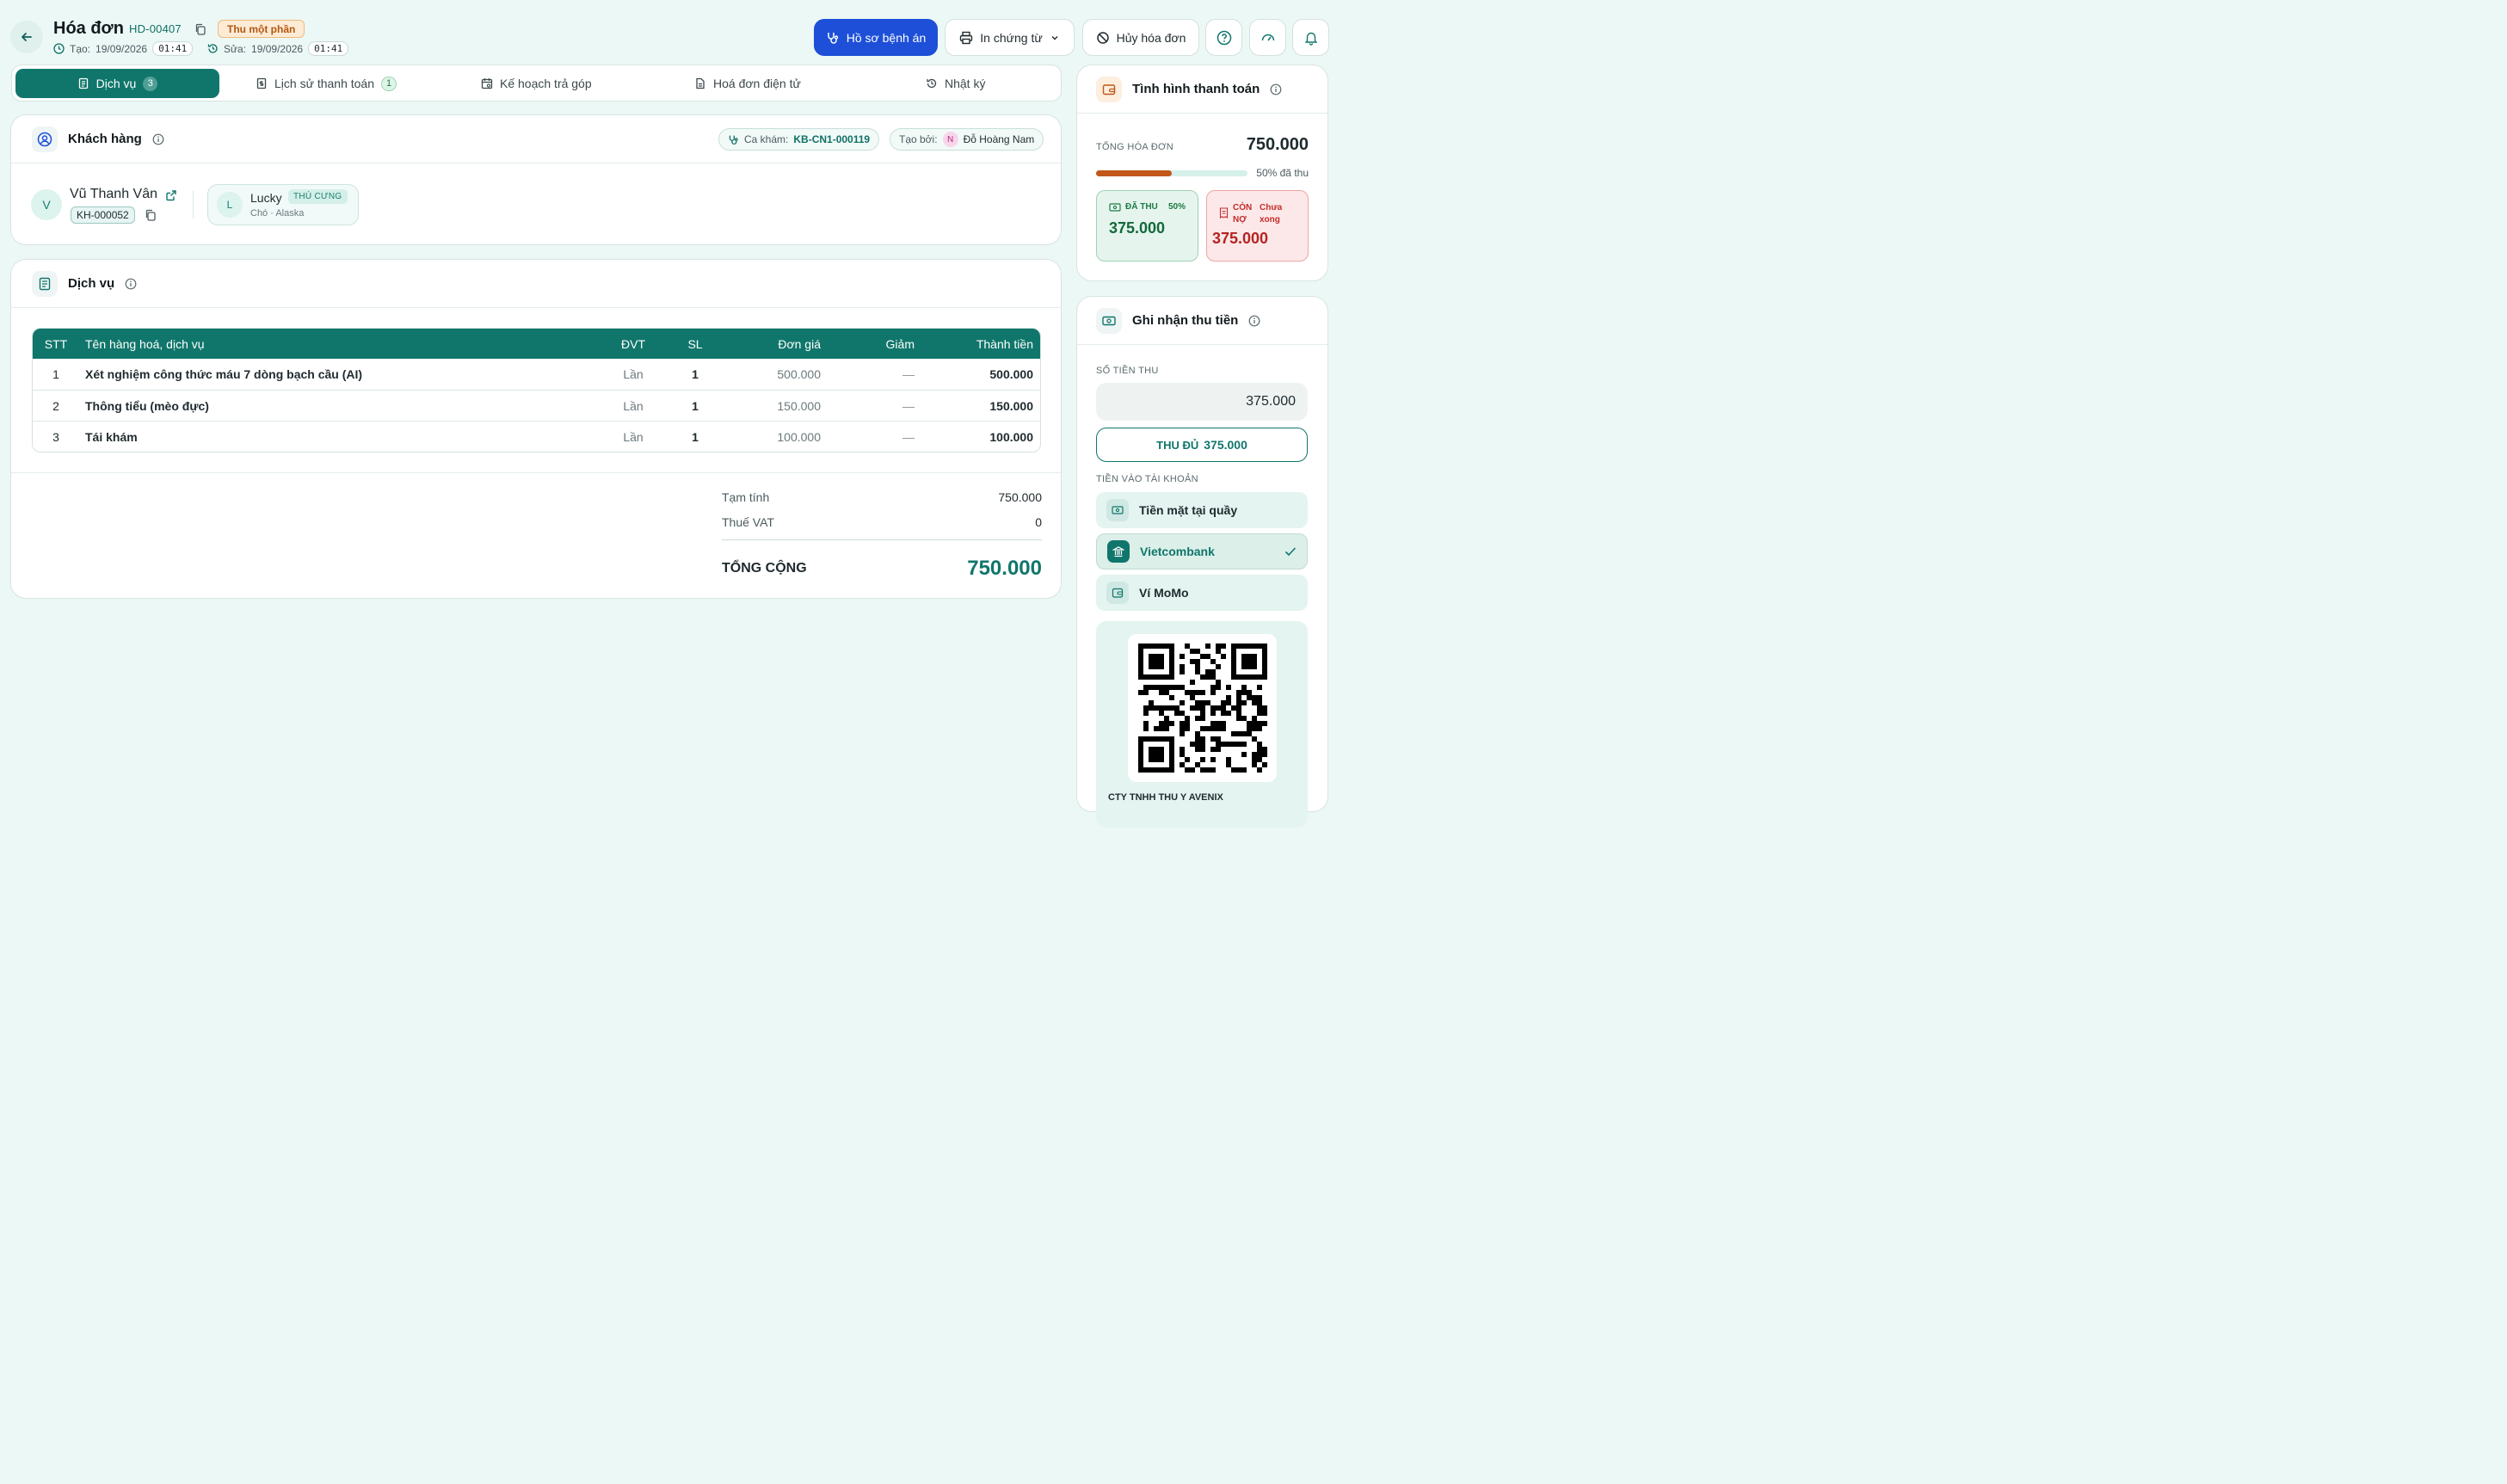  What do you see at coordinates (1010, 37) in the screenshot?
I see `print-dropdown-button: In chứng từ` at bounding box center [1010, 37].